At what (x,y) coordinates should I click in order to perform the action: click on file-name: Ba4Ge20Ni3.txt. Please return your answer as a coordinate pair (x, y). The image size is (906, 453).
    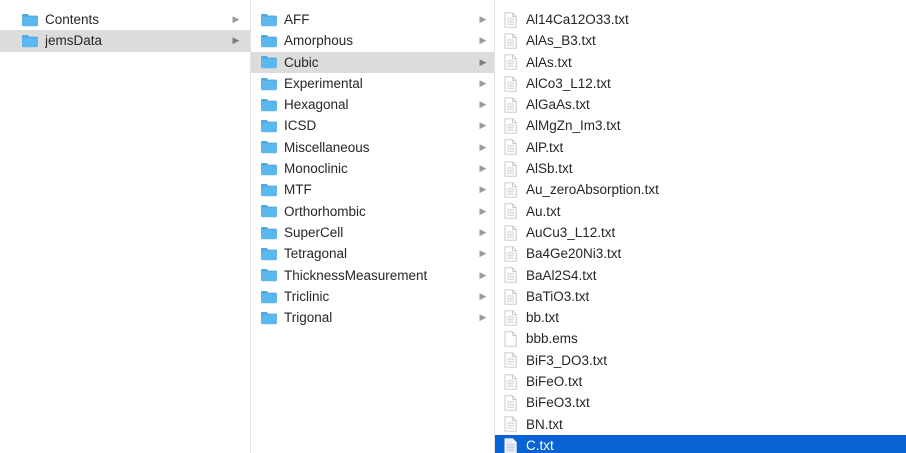
    Looking at the image, I should click on (574, 254).